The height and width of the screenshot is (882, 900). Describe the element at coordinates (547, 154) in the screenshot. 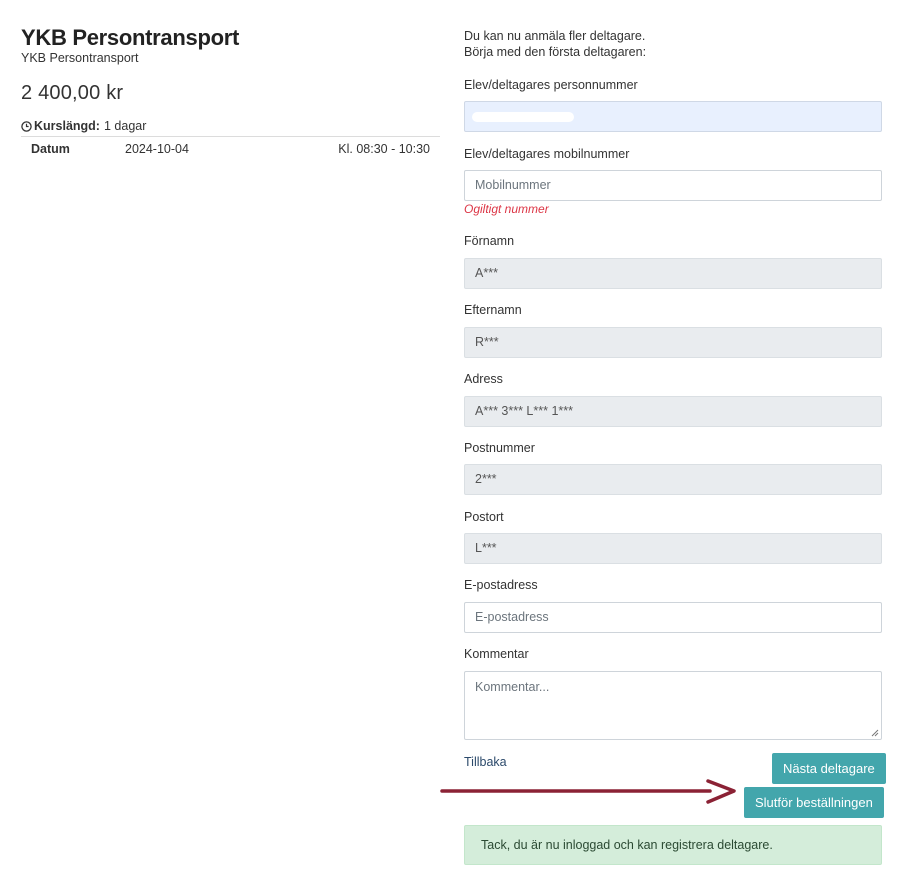

I see `mobil-label: Elev/deltagares mobilnummer` at that location.